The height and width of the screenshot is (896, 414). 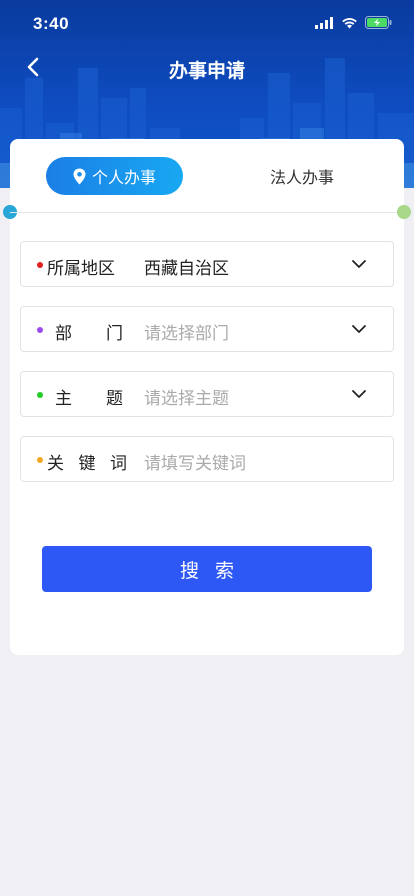 What do you see at coordinates (114, 399) in the screenshot?
I see `topic-label-char: 题` at bounding box center [114, 399].